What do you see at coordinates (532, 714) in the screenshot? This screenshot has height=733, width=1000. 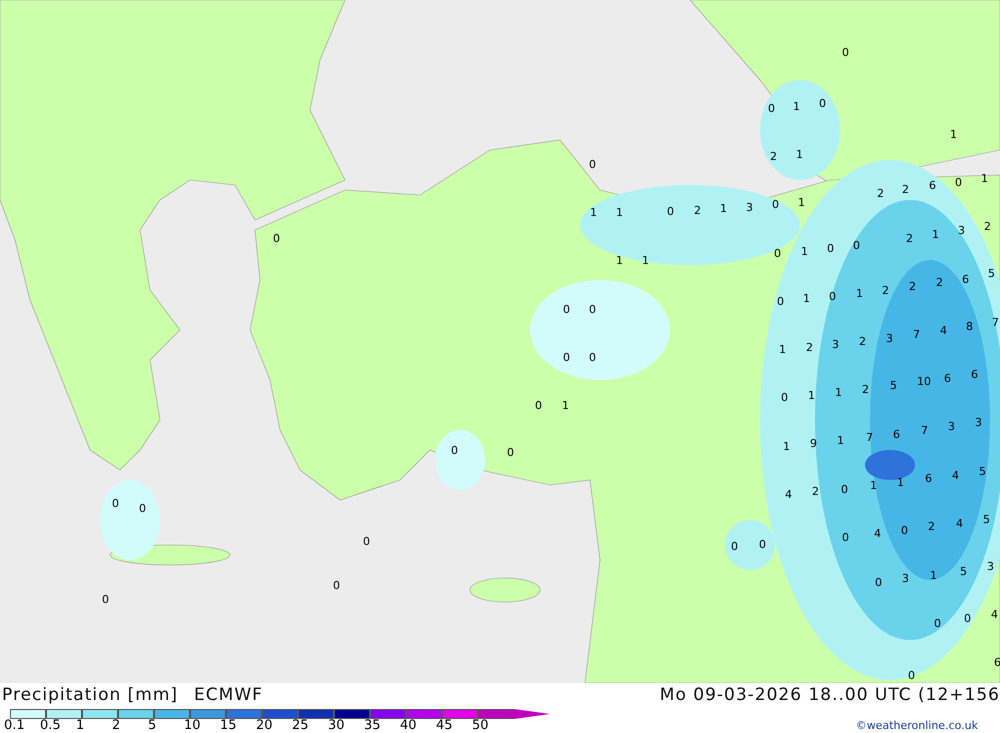 I see `legend-arrow-icon` at bounding box center [532, 714].